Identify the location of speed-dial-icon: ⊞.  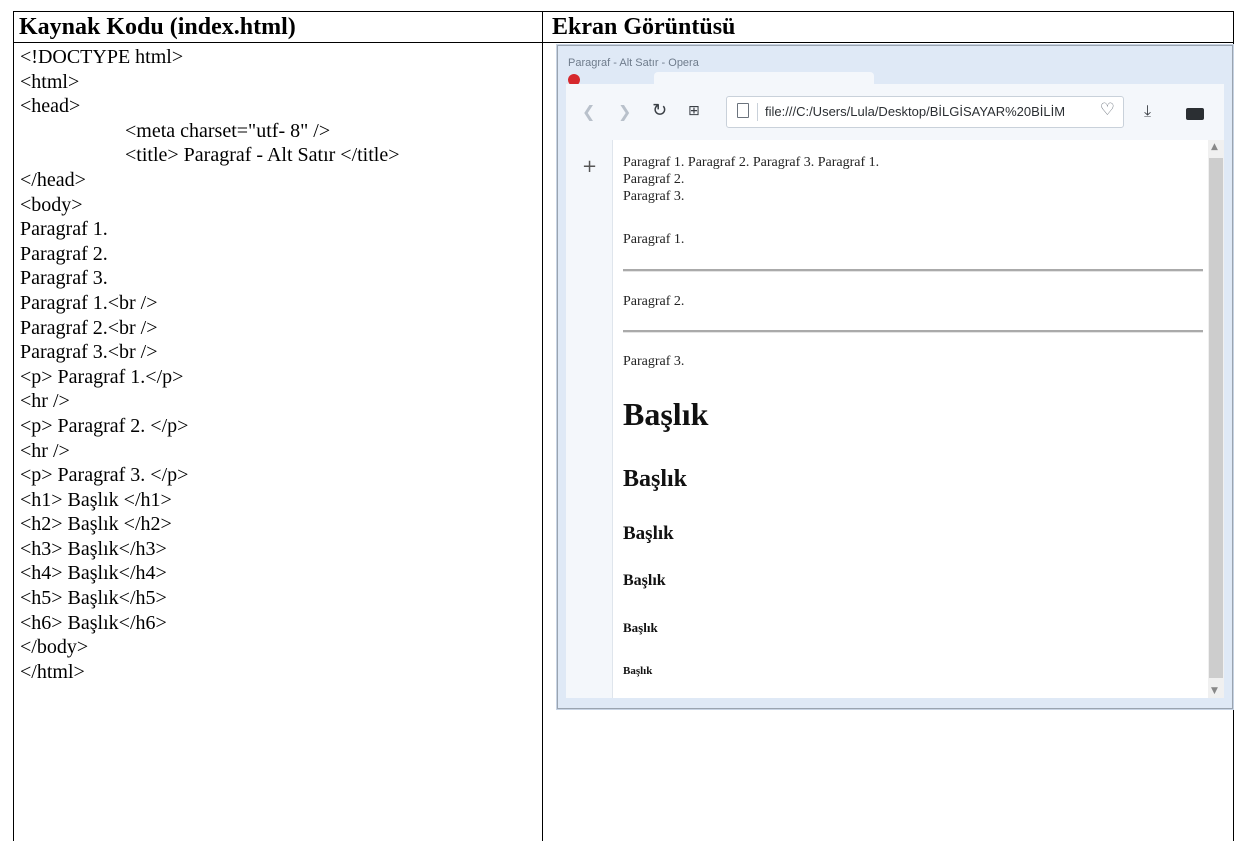
(694, 111).